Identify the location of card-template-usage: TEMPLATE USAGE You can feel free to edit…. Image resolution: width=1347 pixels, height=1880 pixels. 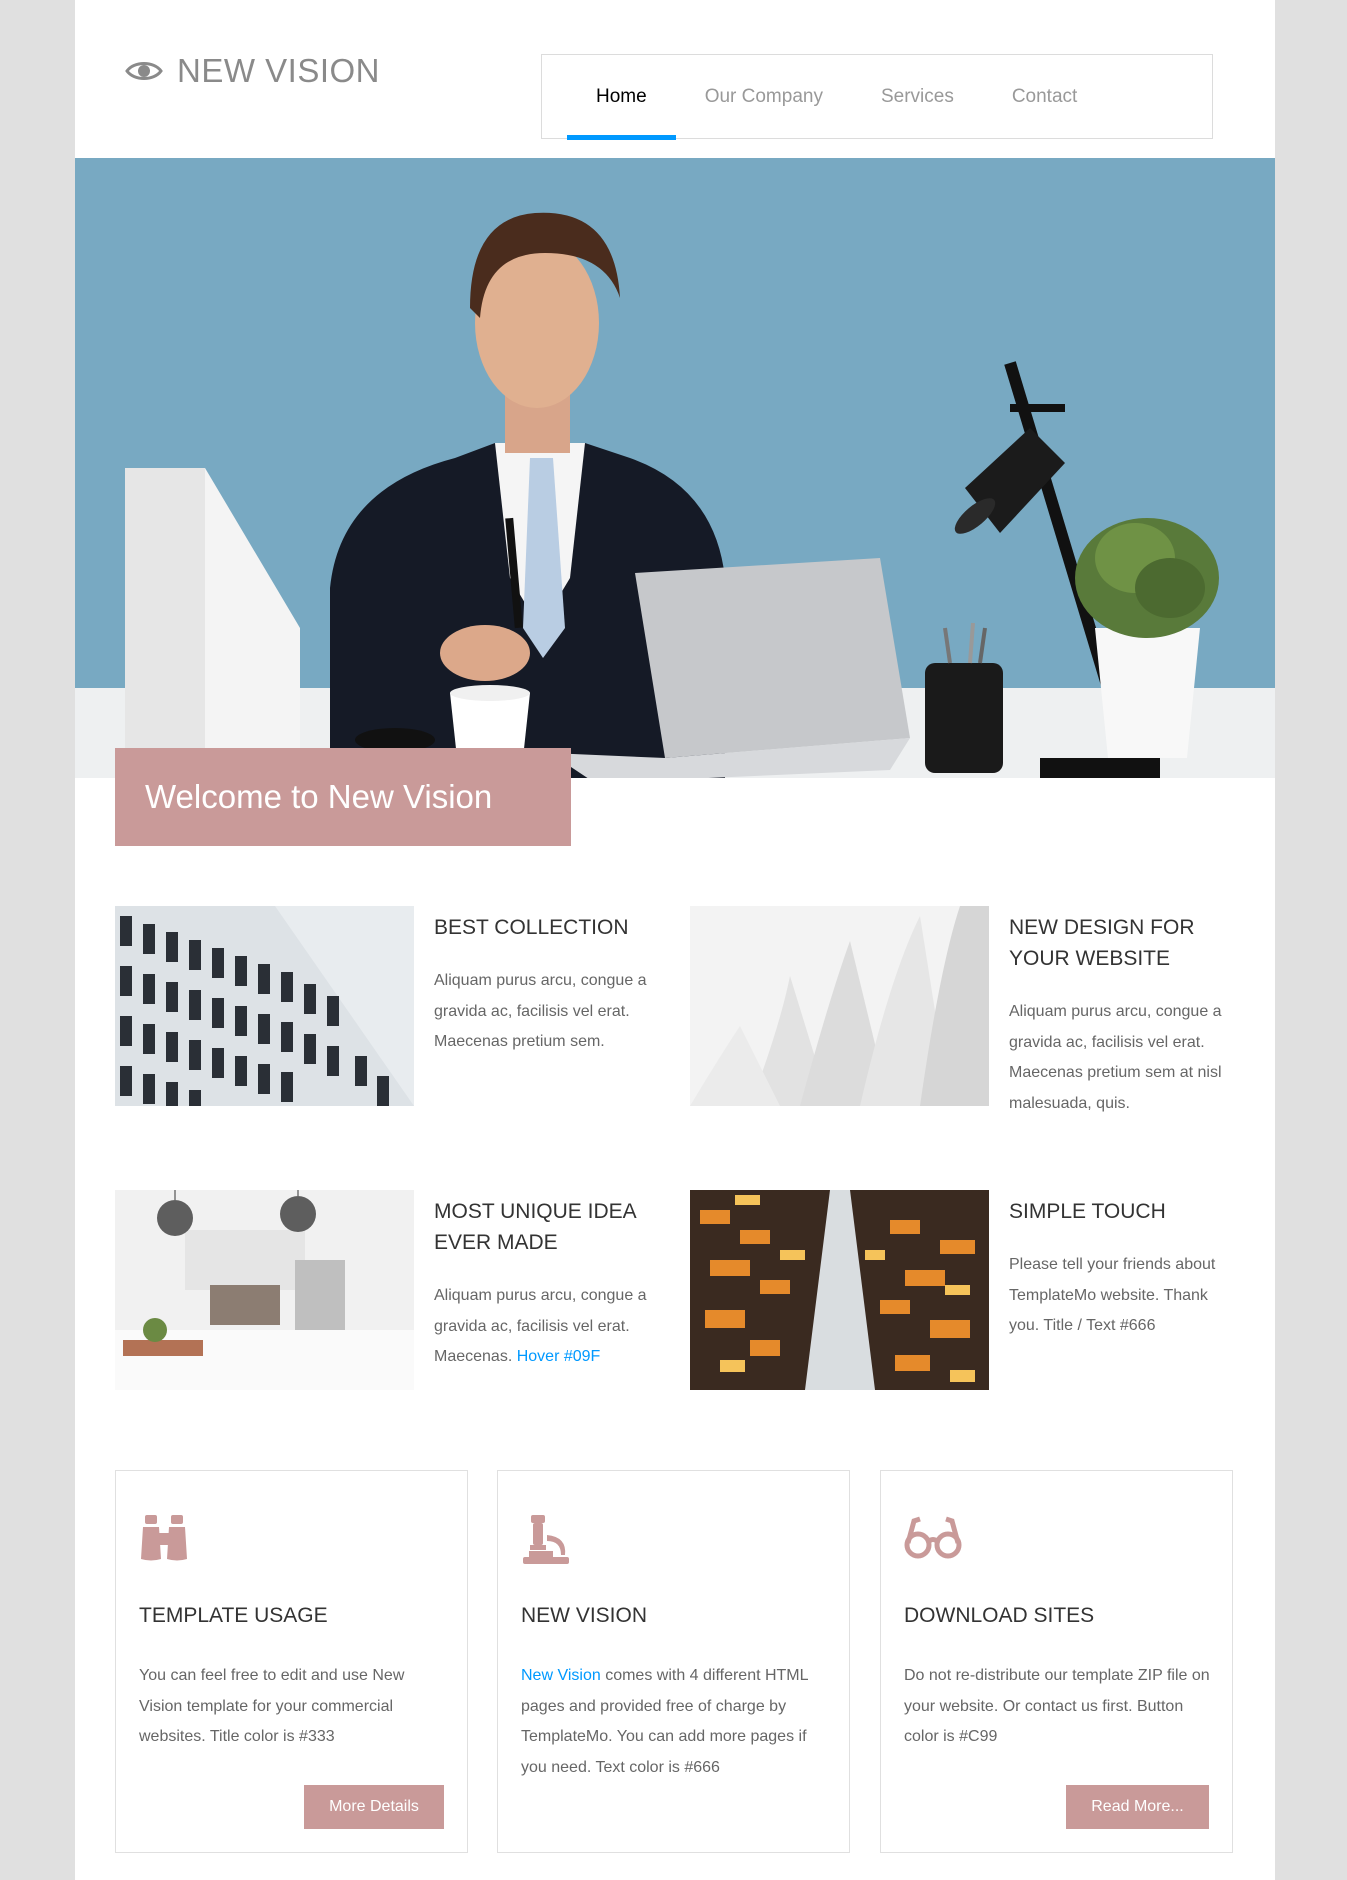
(291, 1661).